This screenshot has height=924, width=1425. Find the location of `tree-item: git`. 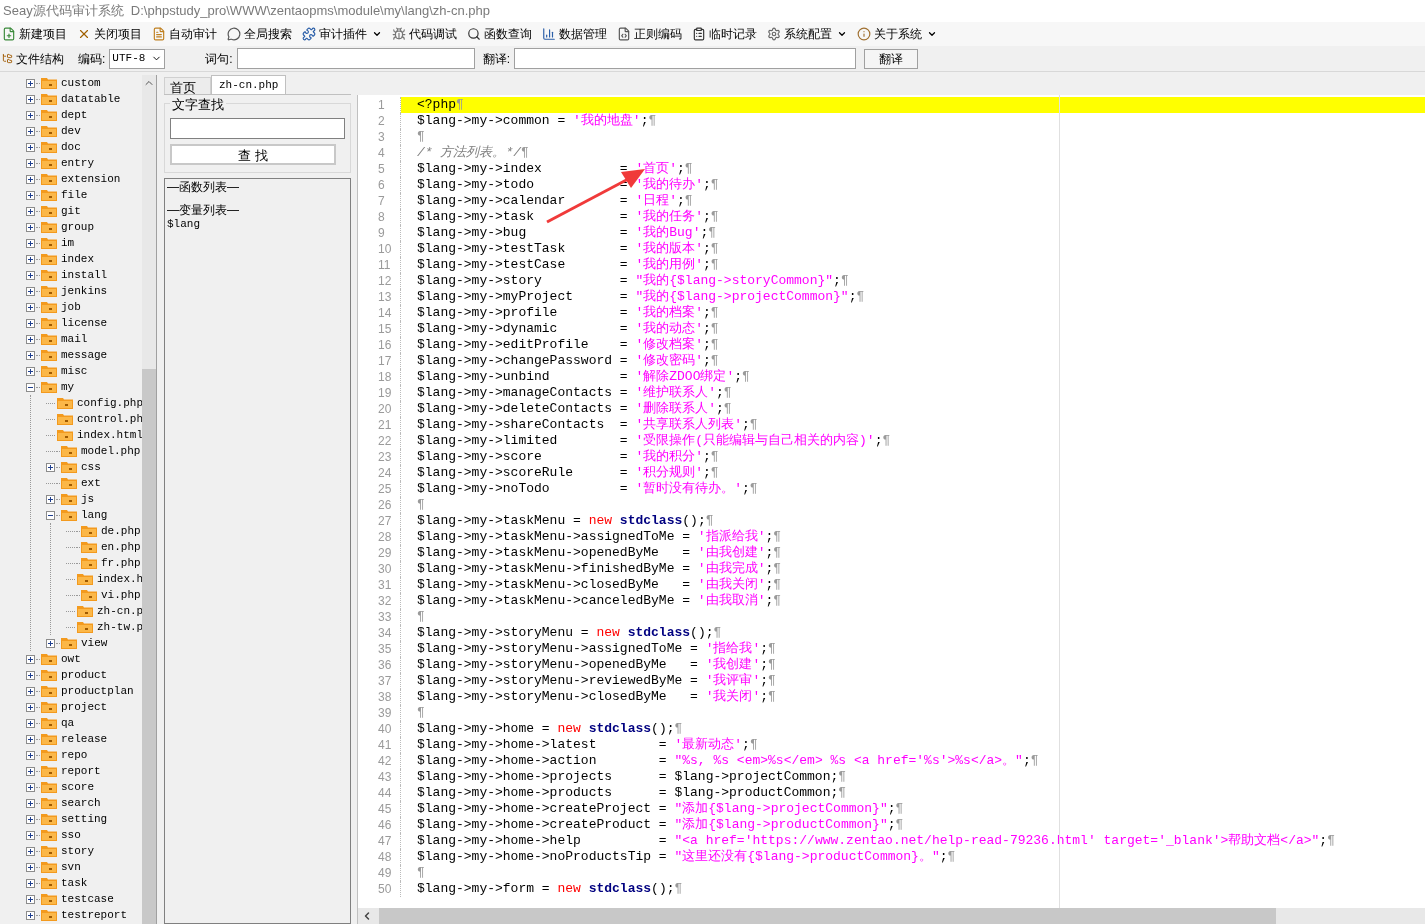

tree-item: git is located at coordinates (84, 211).